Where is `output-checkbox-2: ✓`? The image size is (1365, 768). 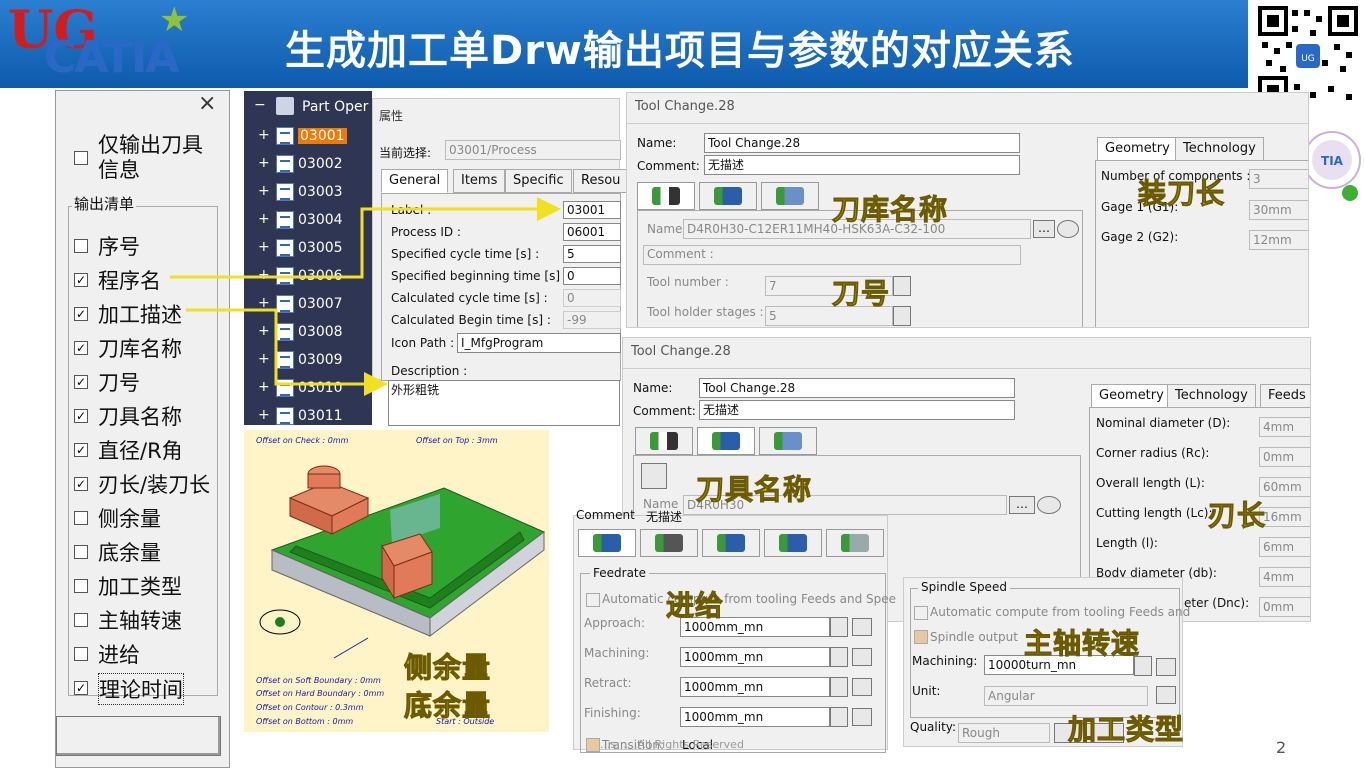 output-checkbox-2: ✓ is located at coordinates (81, 314).